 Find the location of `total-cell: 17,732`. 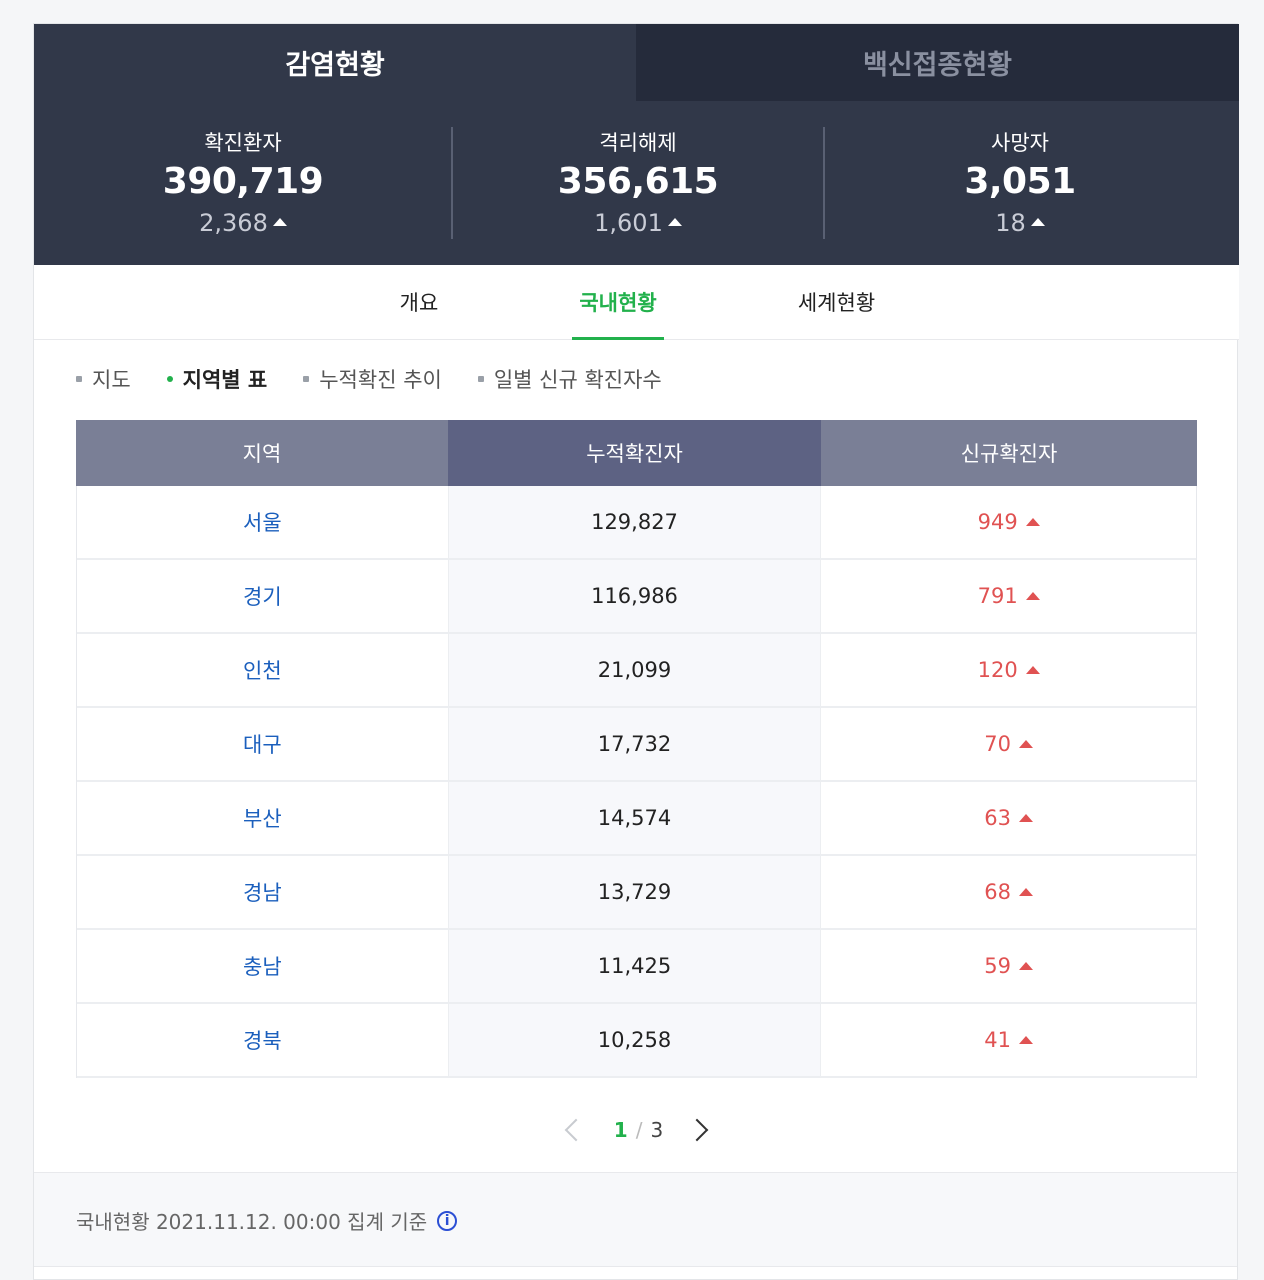

total-cell: 17,732 is located at coordinates (634, 744).